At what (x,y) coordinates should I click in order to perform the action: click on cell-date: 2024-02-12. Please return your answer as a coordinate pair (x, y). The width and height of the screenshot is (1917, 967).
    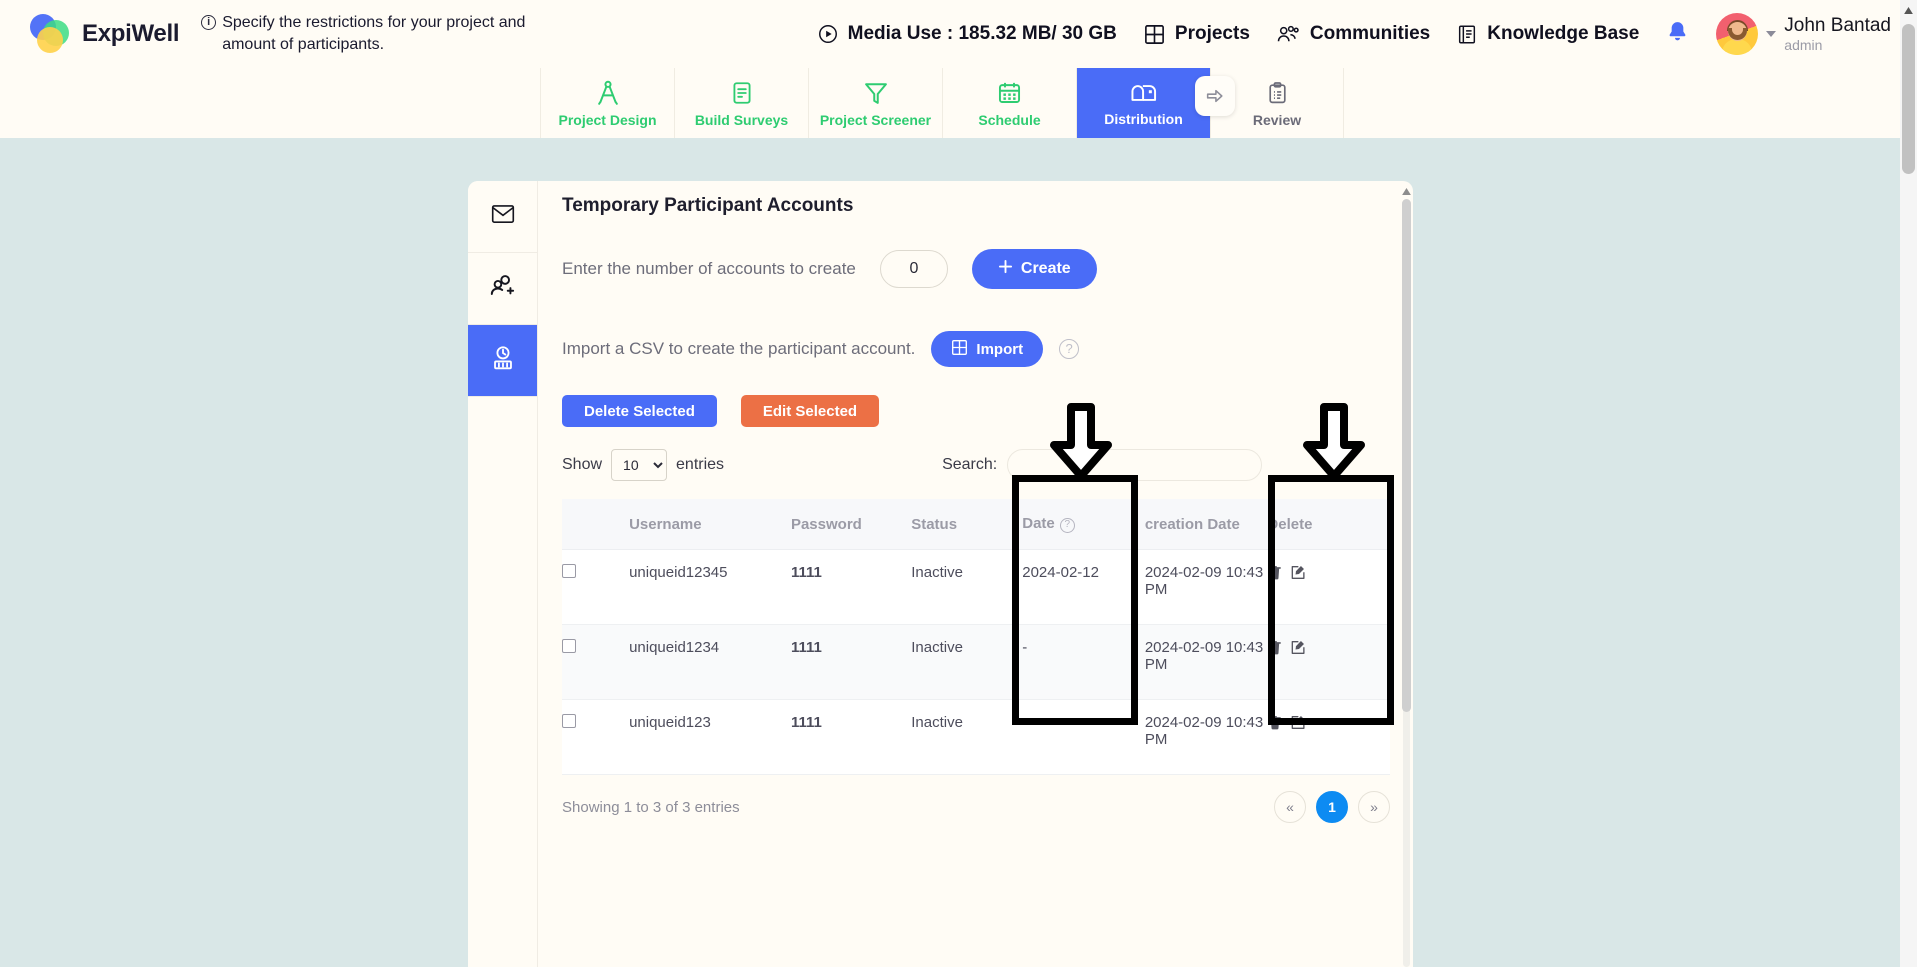
    Looking at the image, I should click on (1083, 587).